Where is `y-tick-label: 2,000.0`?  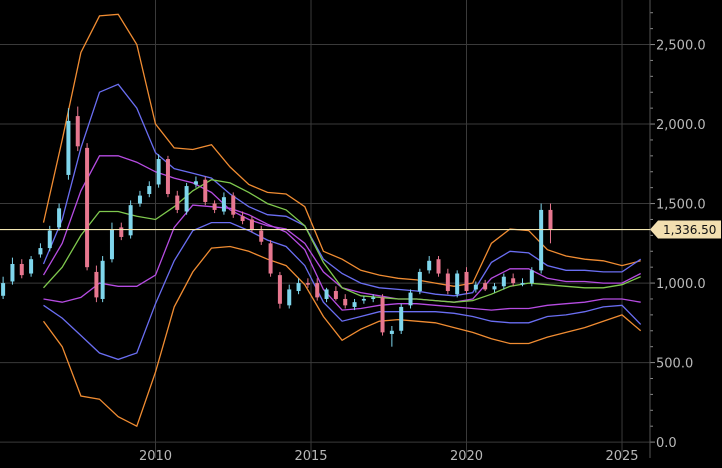 y-tick-label: 2,000.0 is located at coordinates (681, 125).